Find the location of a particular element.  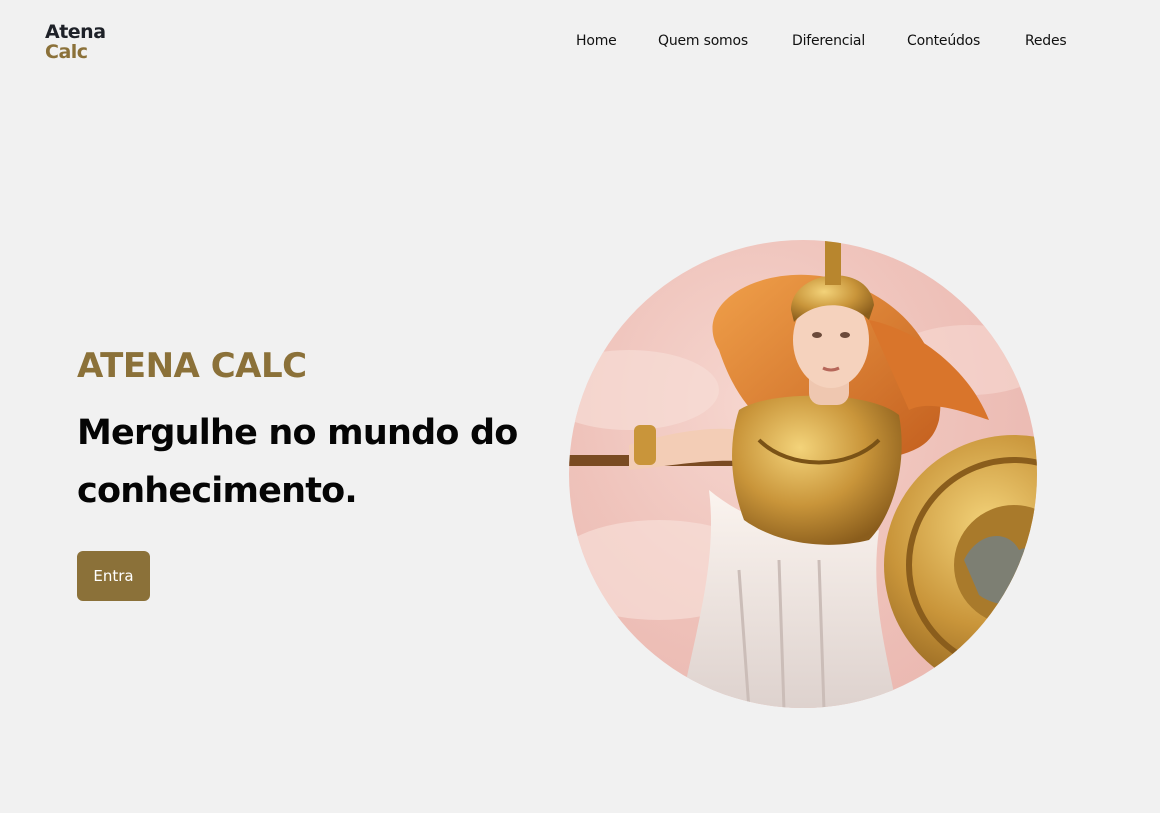

nav-link-redes: Redes is located at coordinates (1046, 41).